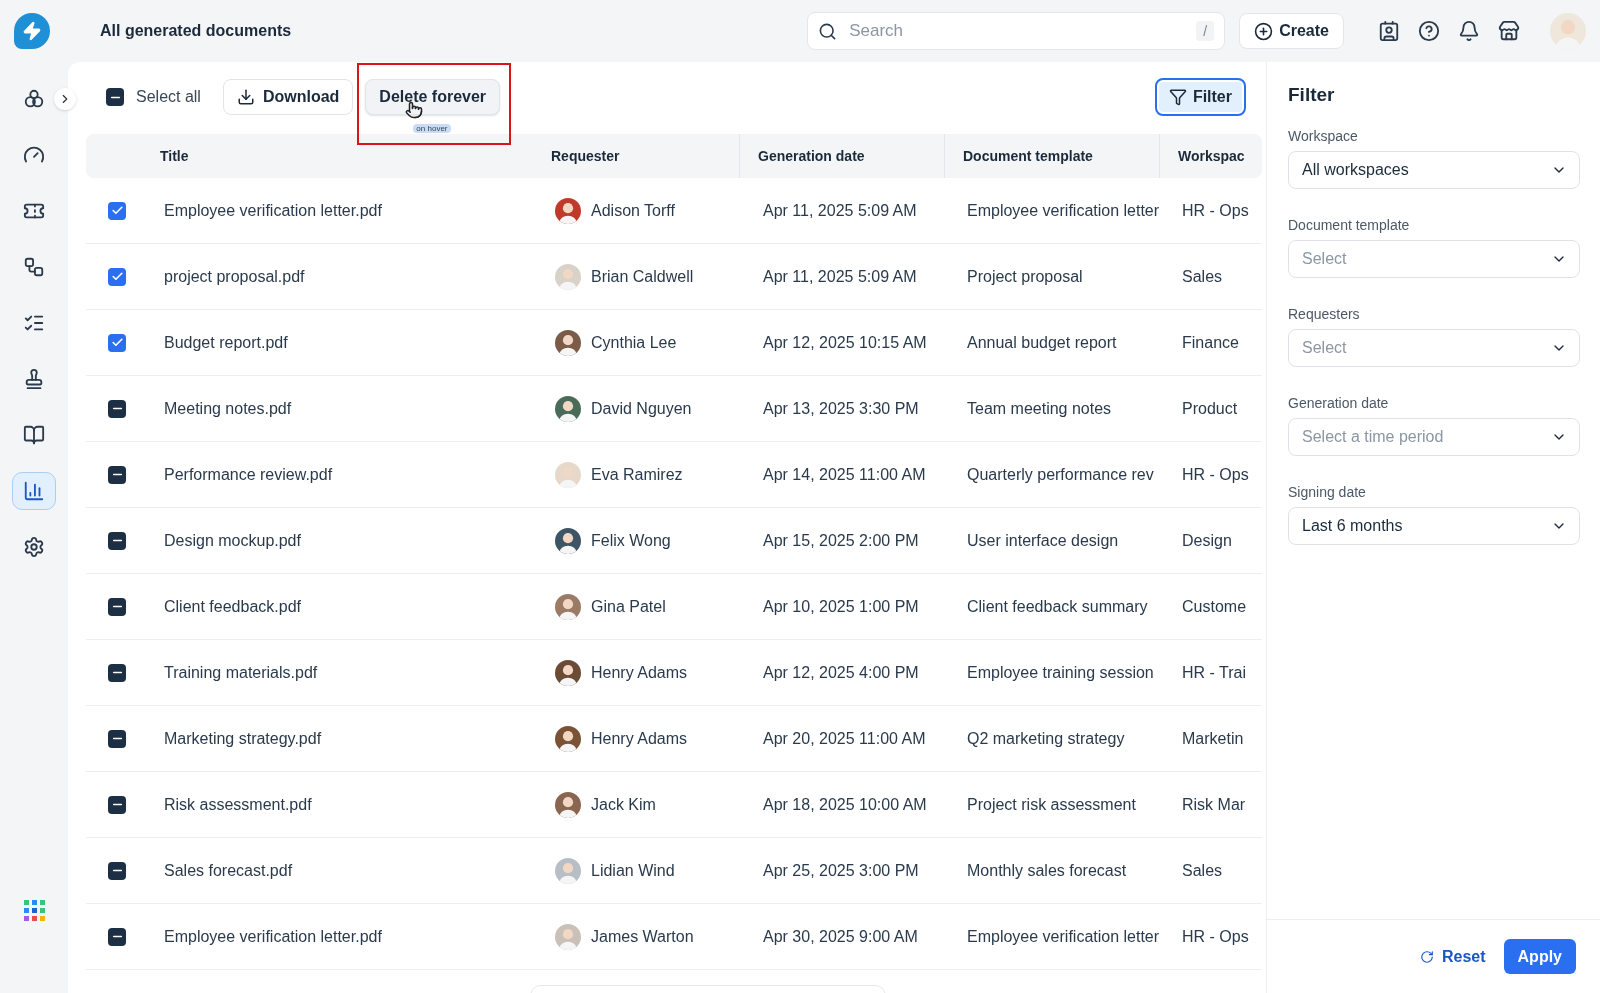  What do you see at coordinates (34, 547) in the screenshot?
I see `settings-icon` at bounding box center [34, 547].